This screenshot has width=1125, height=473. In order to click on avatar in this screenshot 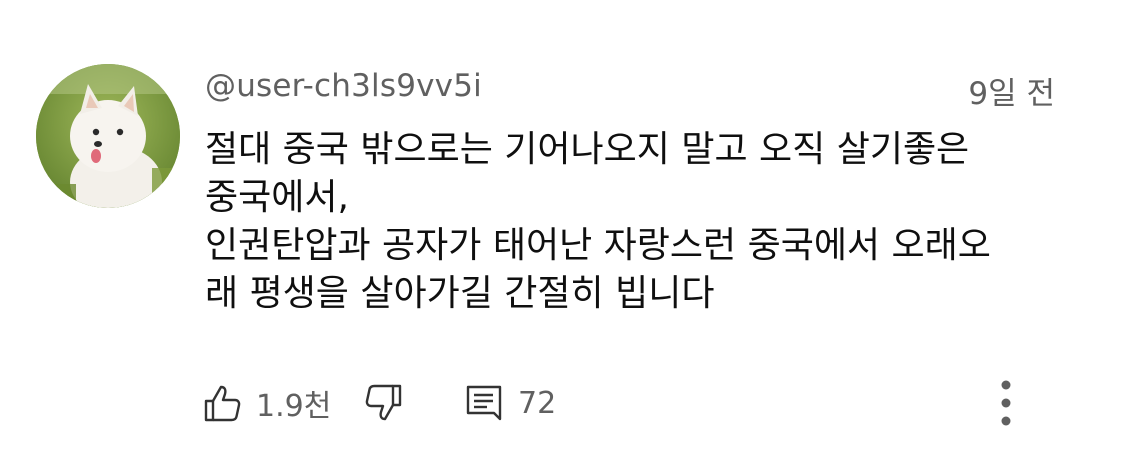, I will do `click(108, 136)`.